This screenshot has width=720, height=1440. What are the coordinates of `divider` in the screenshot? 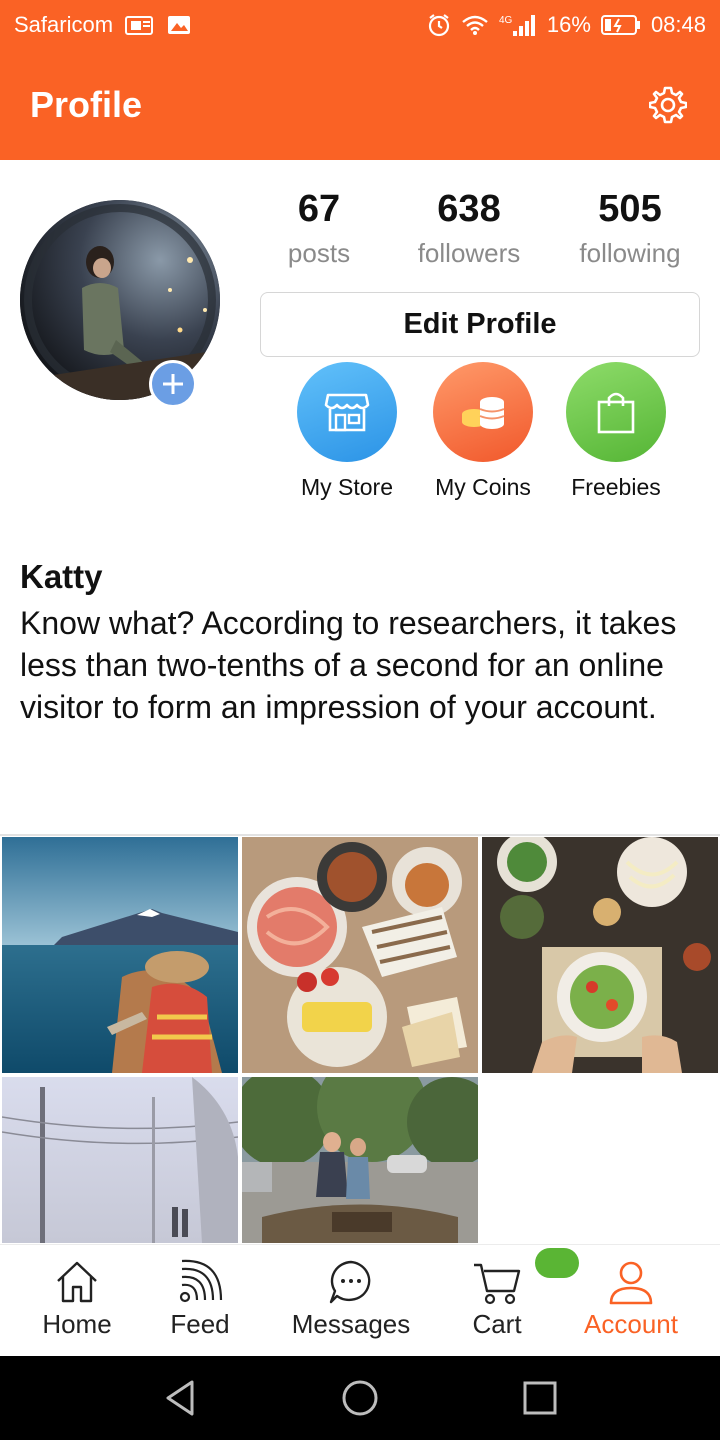 It's located at (360, 835).